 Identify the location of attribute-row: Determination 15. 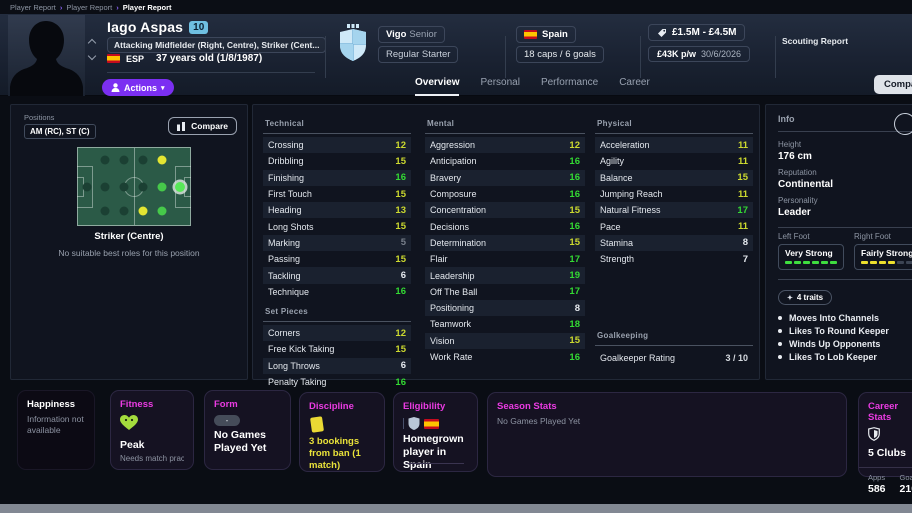
(505, 243).